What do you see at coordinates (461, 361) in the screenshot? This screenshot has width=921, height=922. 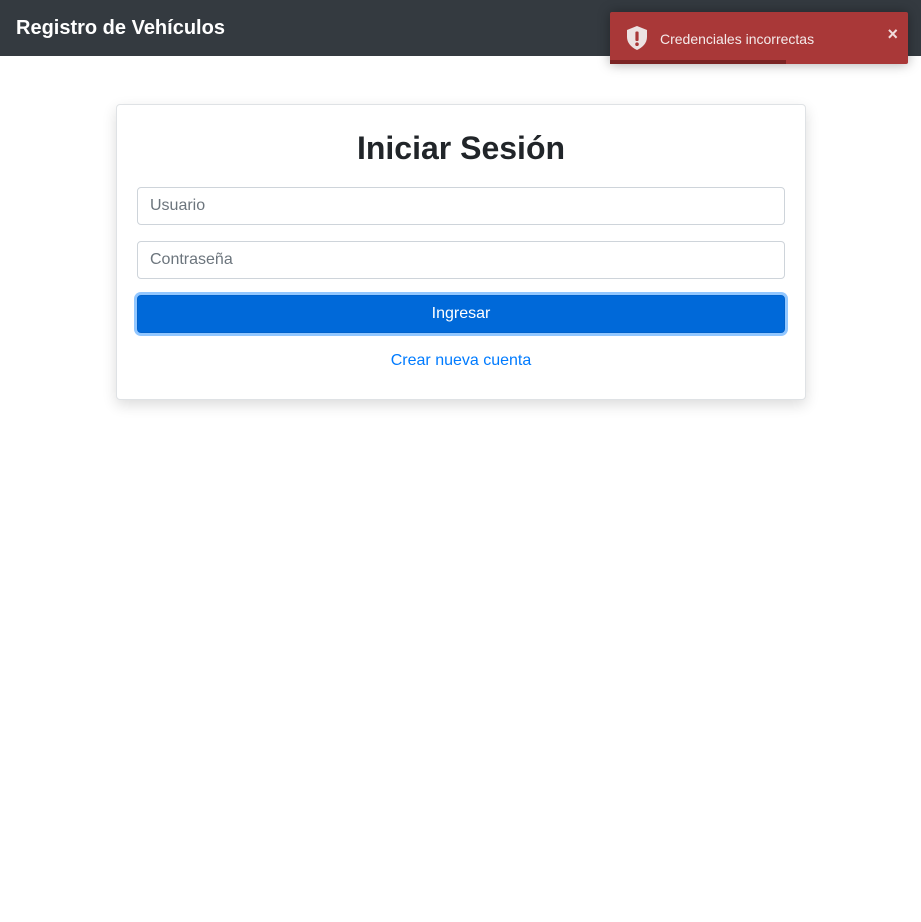 I see `create-account-link: Crear nueva cuenta` at bounding box center [461, 361].